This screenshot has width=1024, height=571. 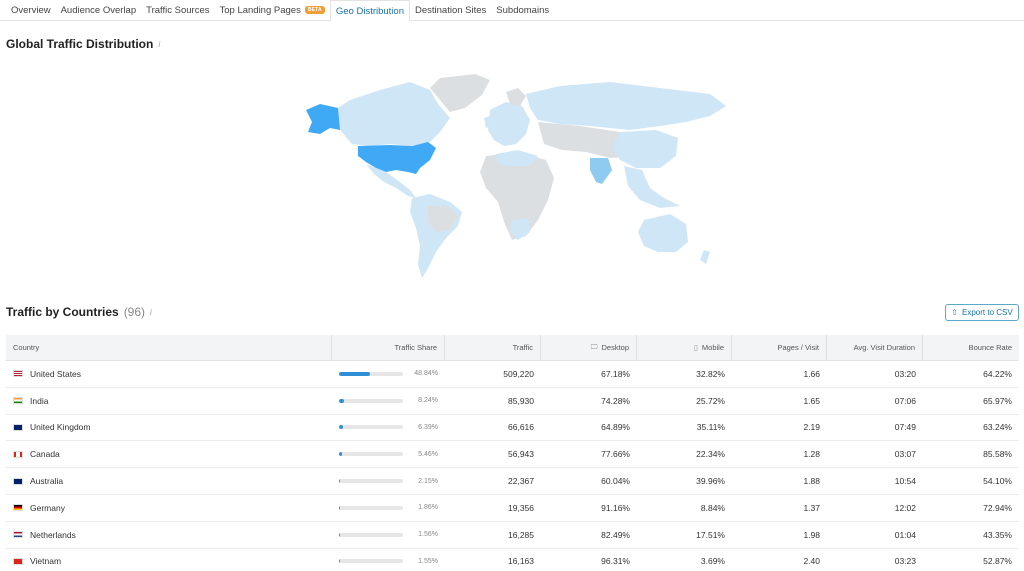 I want to click on bounce-rate-cell: 43.35%, so click(x=997, y=534).